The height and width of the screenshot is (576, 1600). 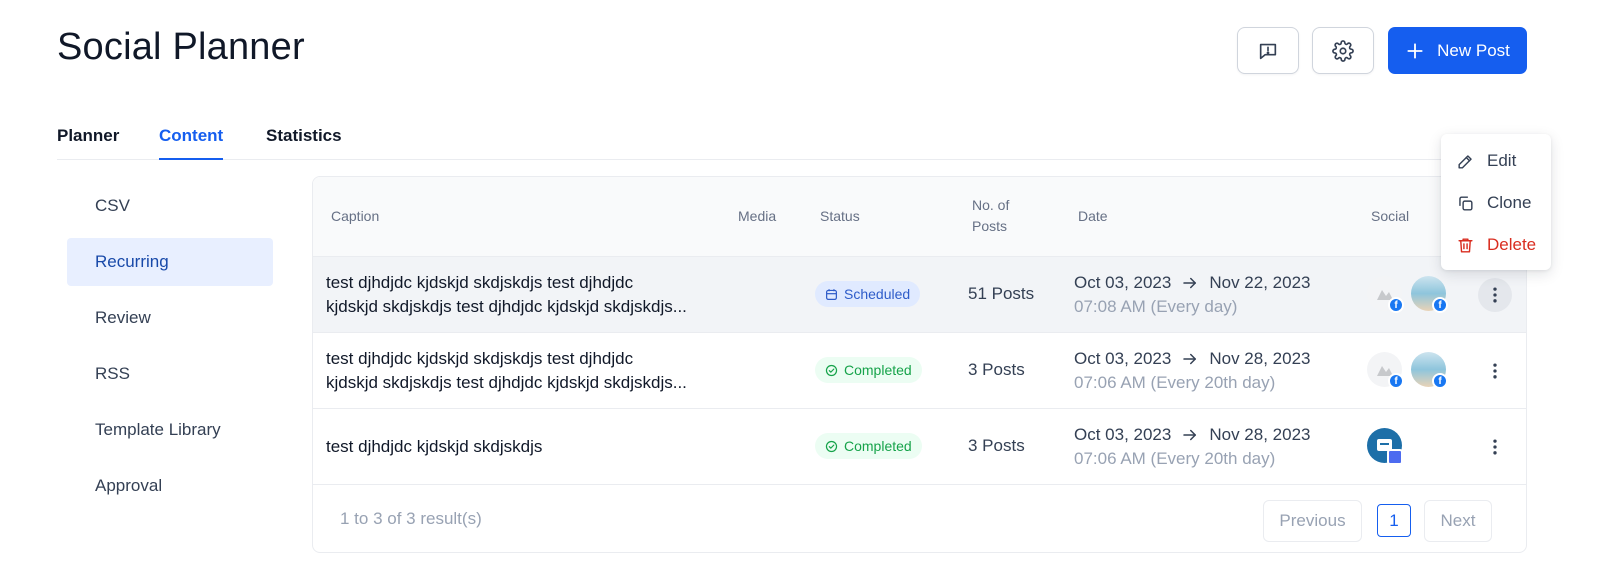 What do you see at coordinates (1473, 50) in the screenshot?
I see `new-post-label: New Post` at bounding box center [1473, 50].